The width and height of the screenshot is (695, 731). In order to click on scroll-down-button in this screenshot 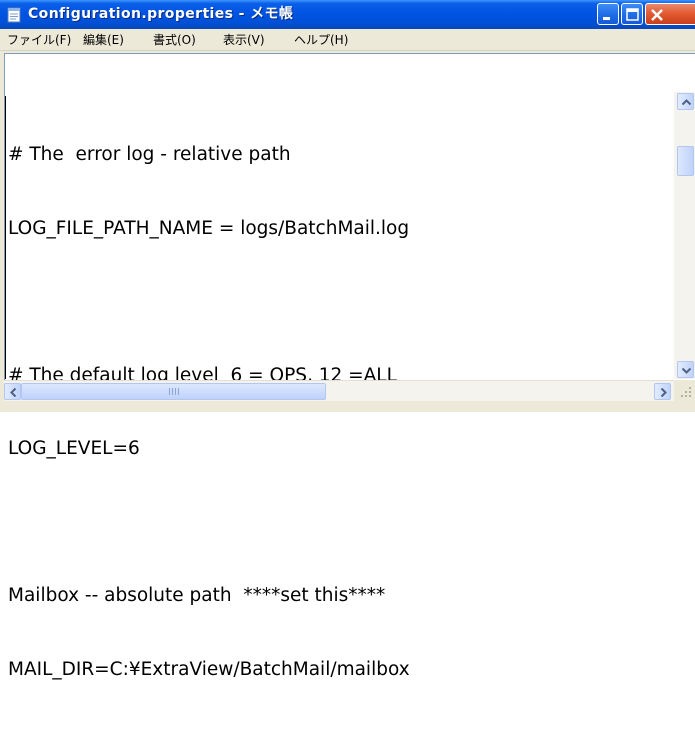, I will do `click(685, 369)`.